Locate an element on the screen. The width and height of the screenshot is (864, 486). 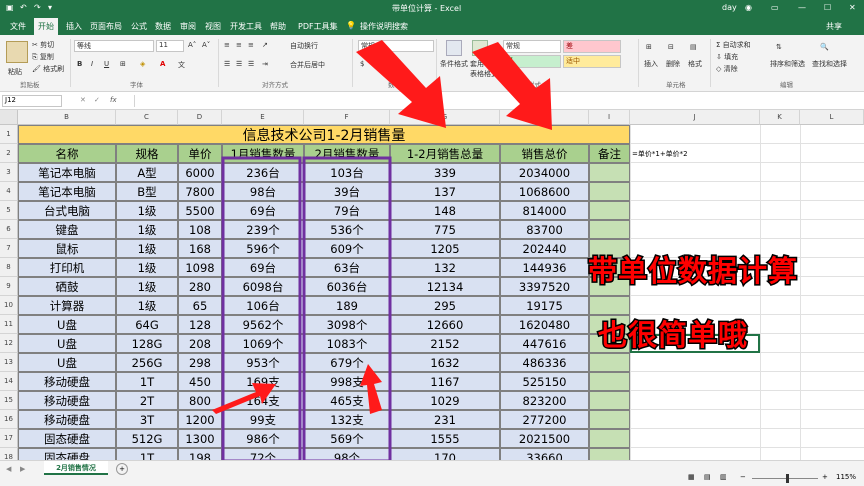
percent-icon: % is located at coordinates (377, 64).